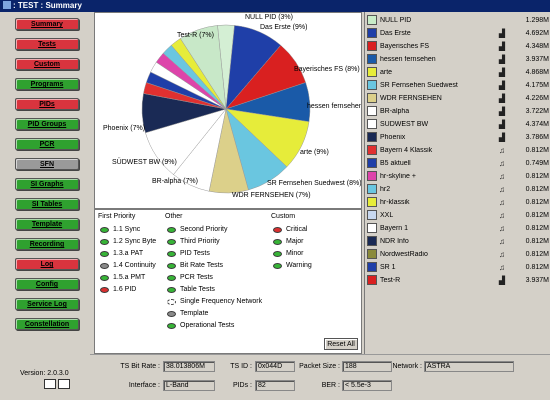 The height and width of the screenshot is (400, 550). Describe the element at coordinates (214, 301) in the screenshot. I see `sfn-item: Single Frequency Network` at that location.